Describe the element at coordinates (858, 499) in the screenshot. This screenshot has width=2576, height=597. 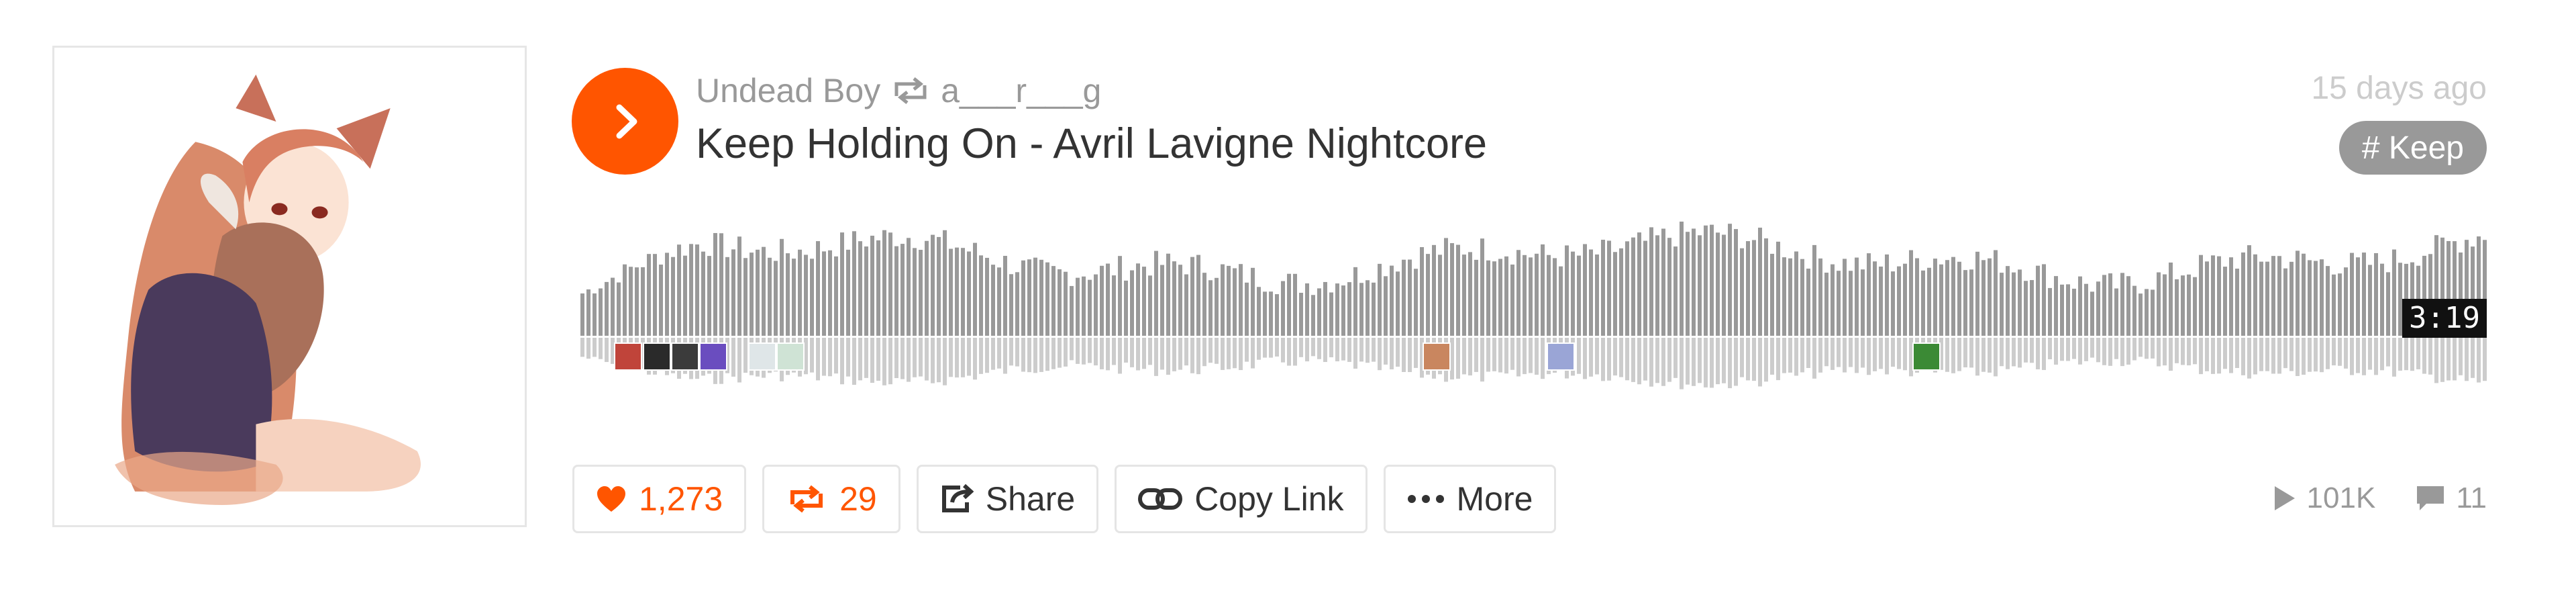
I see `repost-count: 29` at that location.